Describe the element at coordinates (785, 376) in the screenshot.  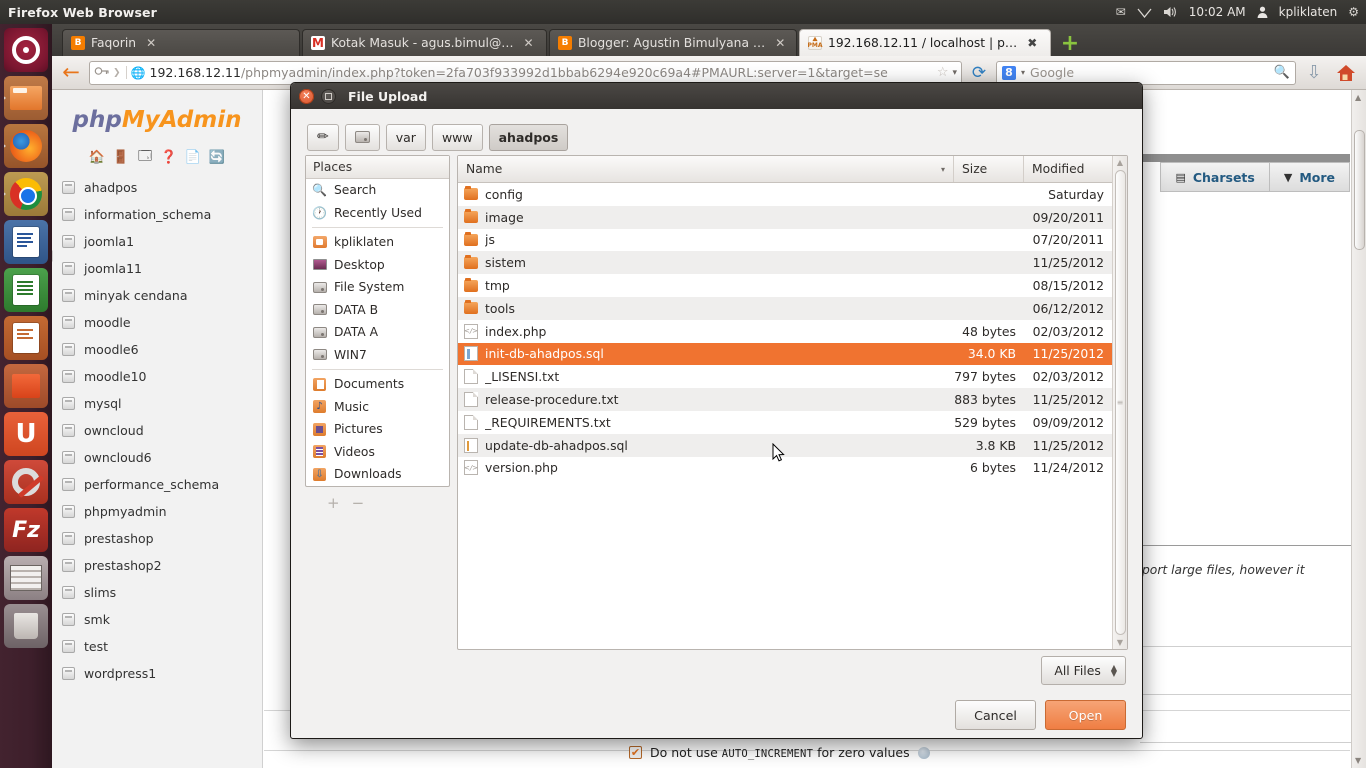
I see `file-row-lisensi-txt: _LISENSI.txt 797 bytes 02/03/2012` at that location.